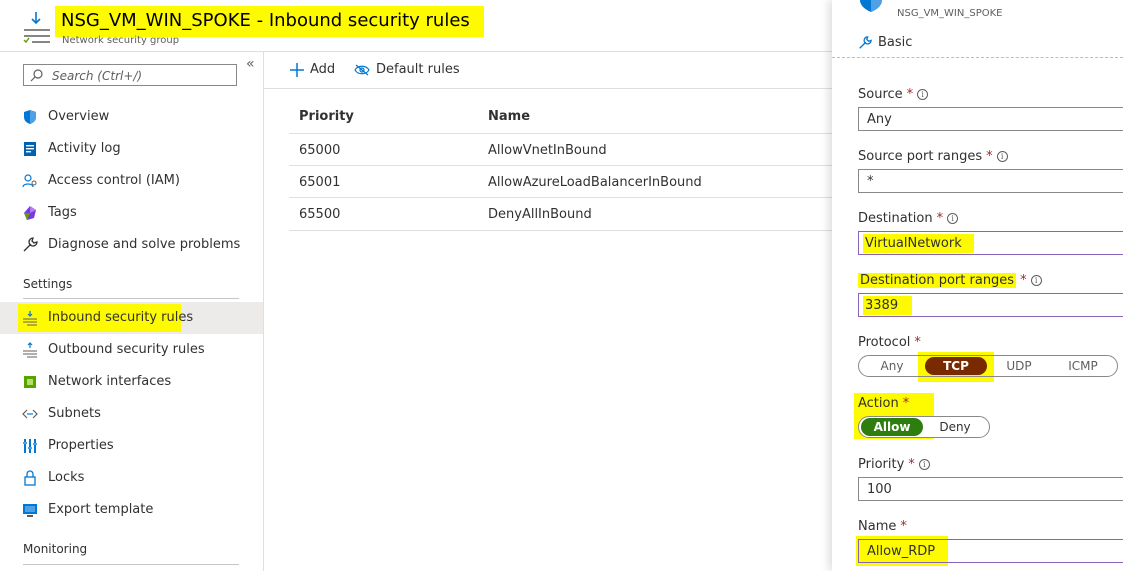  What do you see at coordinates (879, 489) in the screenshot?
I see `priority-value: 100` at bounding box center [879, 489].